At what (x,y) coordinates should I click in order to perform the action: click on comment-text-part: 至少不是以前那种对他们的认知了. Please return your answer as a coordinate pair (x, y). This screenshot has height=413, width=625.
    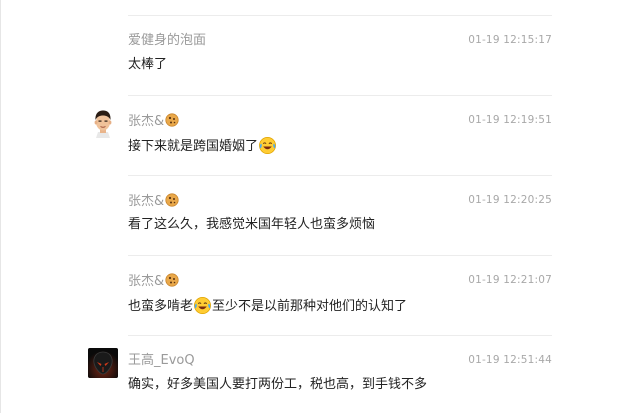
    Looking at the image, I should click on (310, 306).